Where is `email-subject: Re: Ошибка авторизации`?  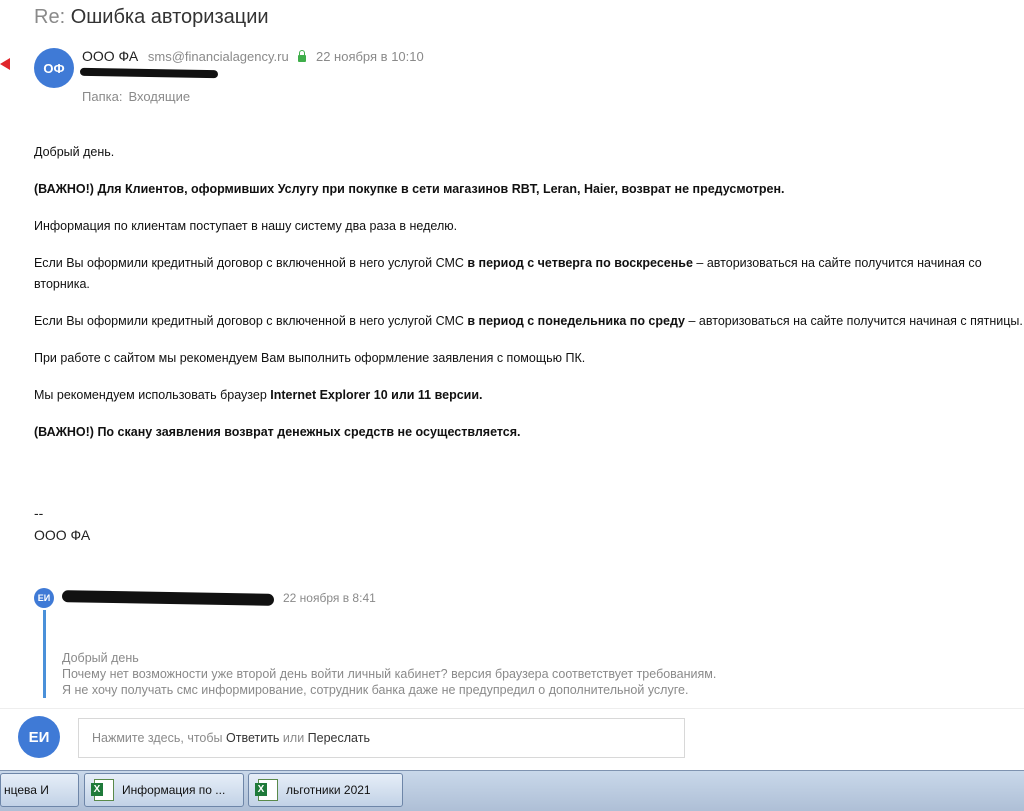 email-subject: Re: Ошибка авторизации is located at coordinates (151, 17).